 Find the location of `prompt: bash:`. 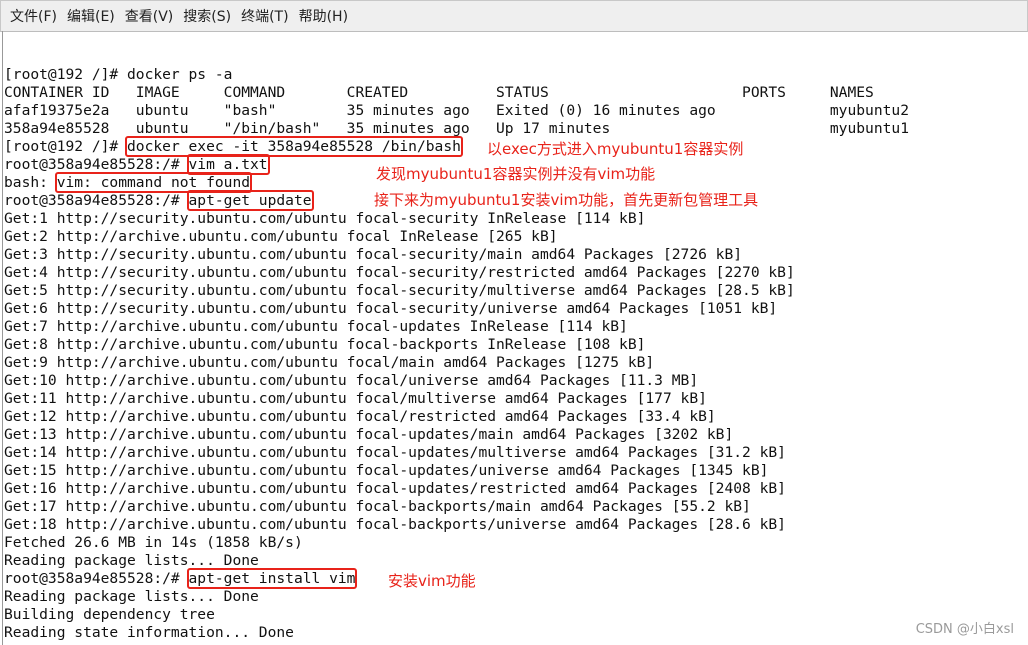

prompt: bash: is located at coordinates (30, 182).